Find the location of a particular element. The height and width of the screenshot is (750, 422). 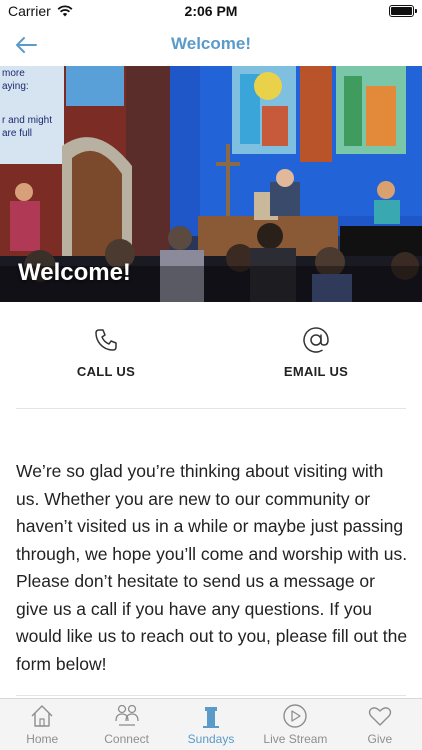

tab-sundays: Sundays is located at coordinates (211, 724).